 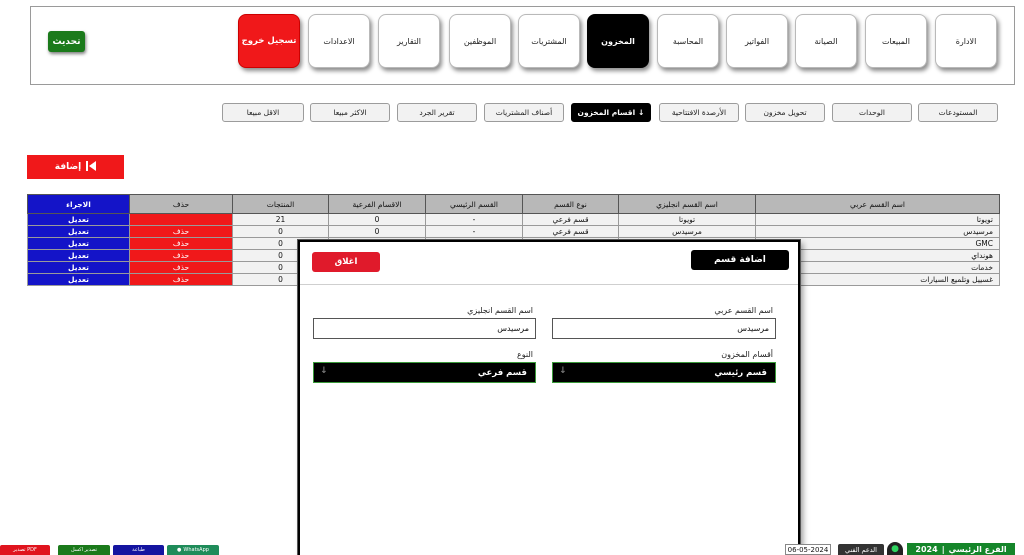 I want to click on parent-select: ↓ قسم رئيسي, so click(x=664, y=372).